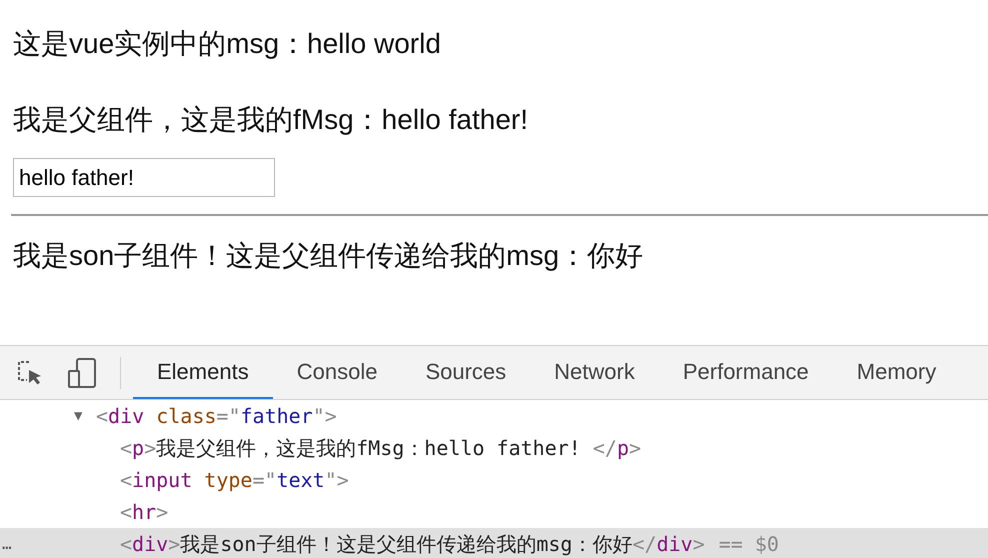  What do you see at coordinates (144, 177) in the screenshot?
I see `text-input: hello father!` at bounding box center [144, 177].